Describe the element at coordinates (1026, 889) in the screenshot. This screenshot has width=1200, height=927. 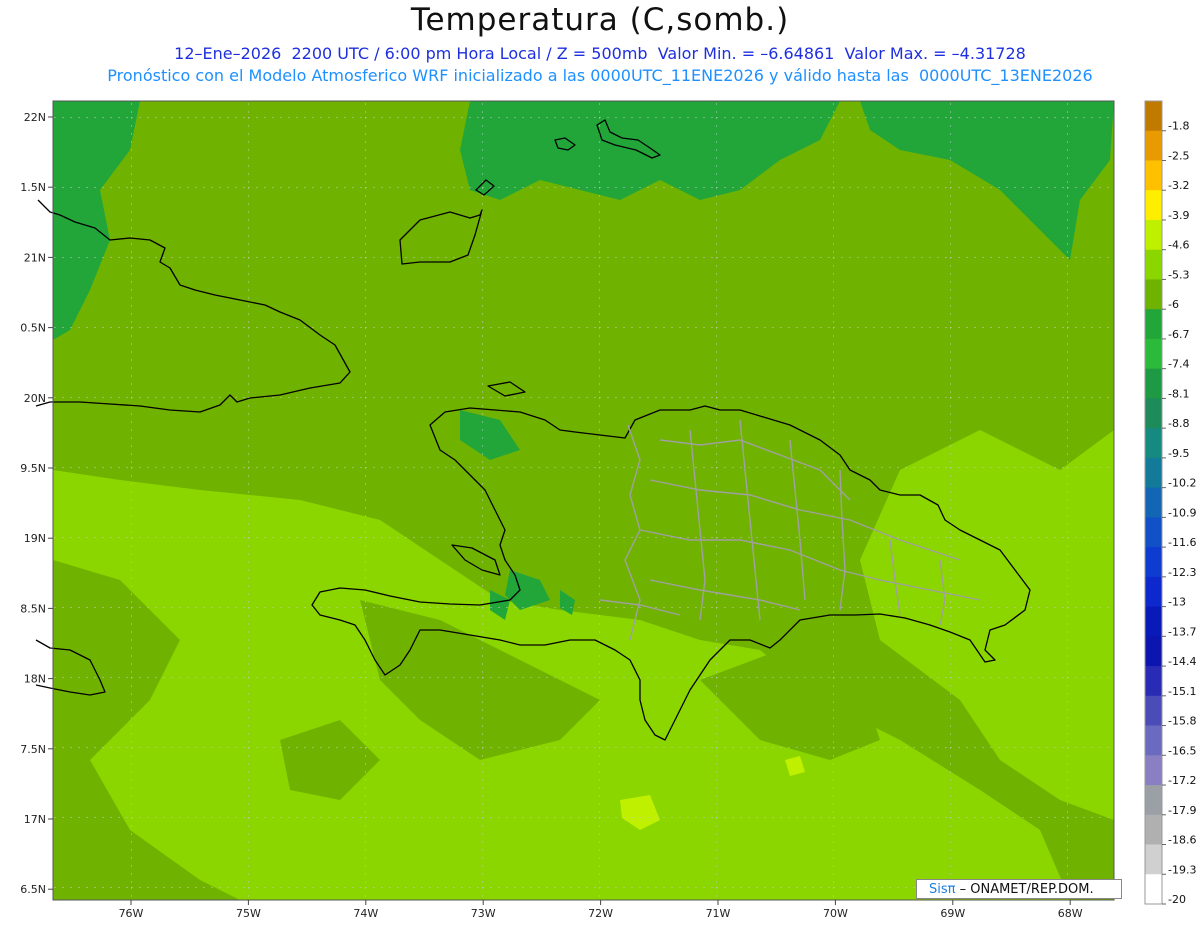
I see `credit-text: – ONAMET/REP.DOM.` at that location.